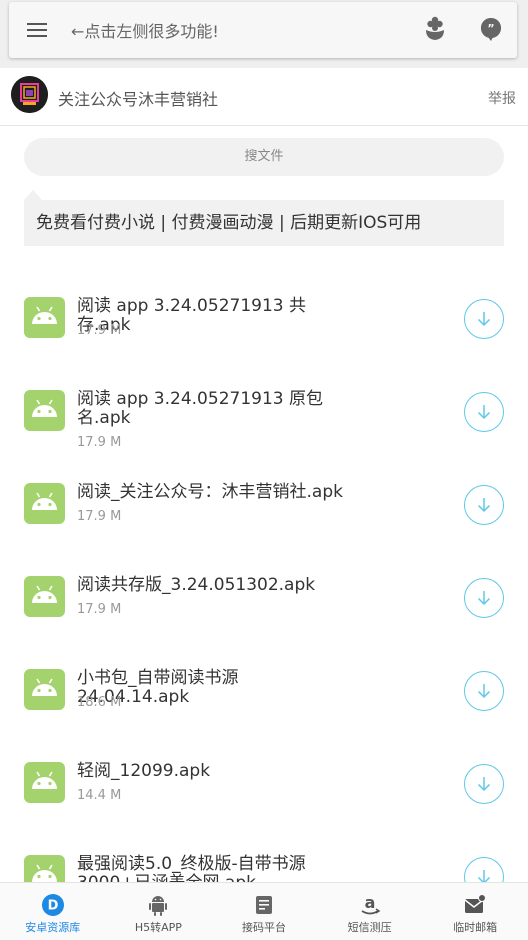  What do you see at coordinates (264, 223) in the screenshot?
I see `notice-banner: 免费看付费小说 | 付费漫画动漫 | 后期更新IOS可用` at bounding box center [264, 223].